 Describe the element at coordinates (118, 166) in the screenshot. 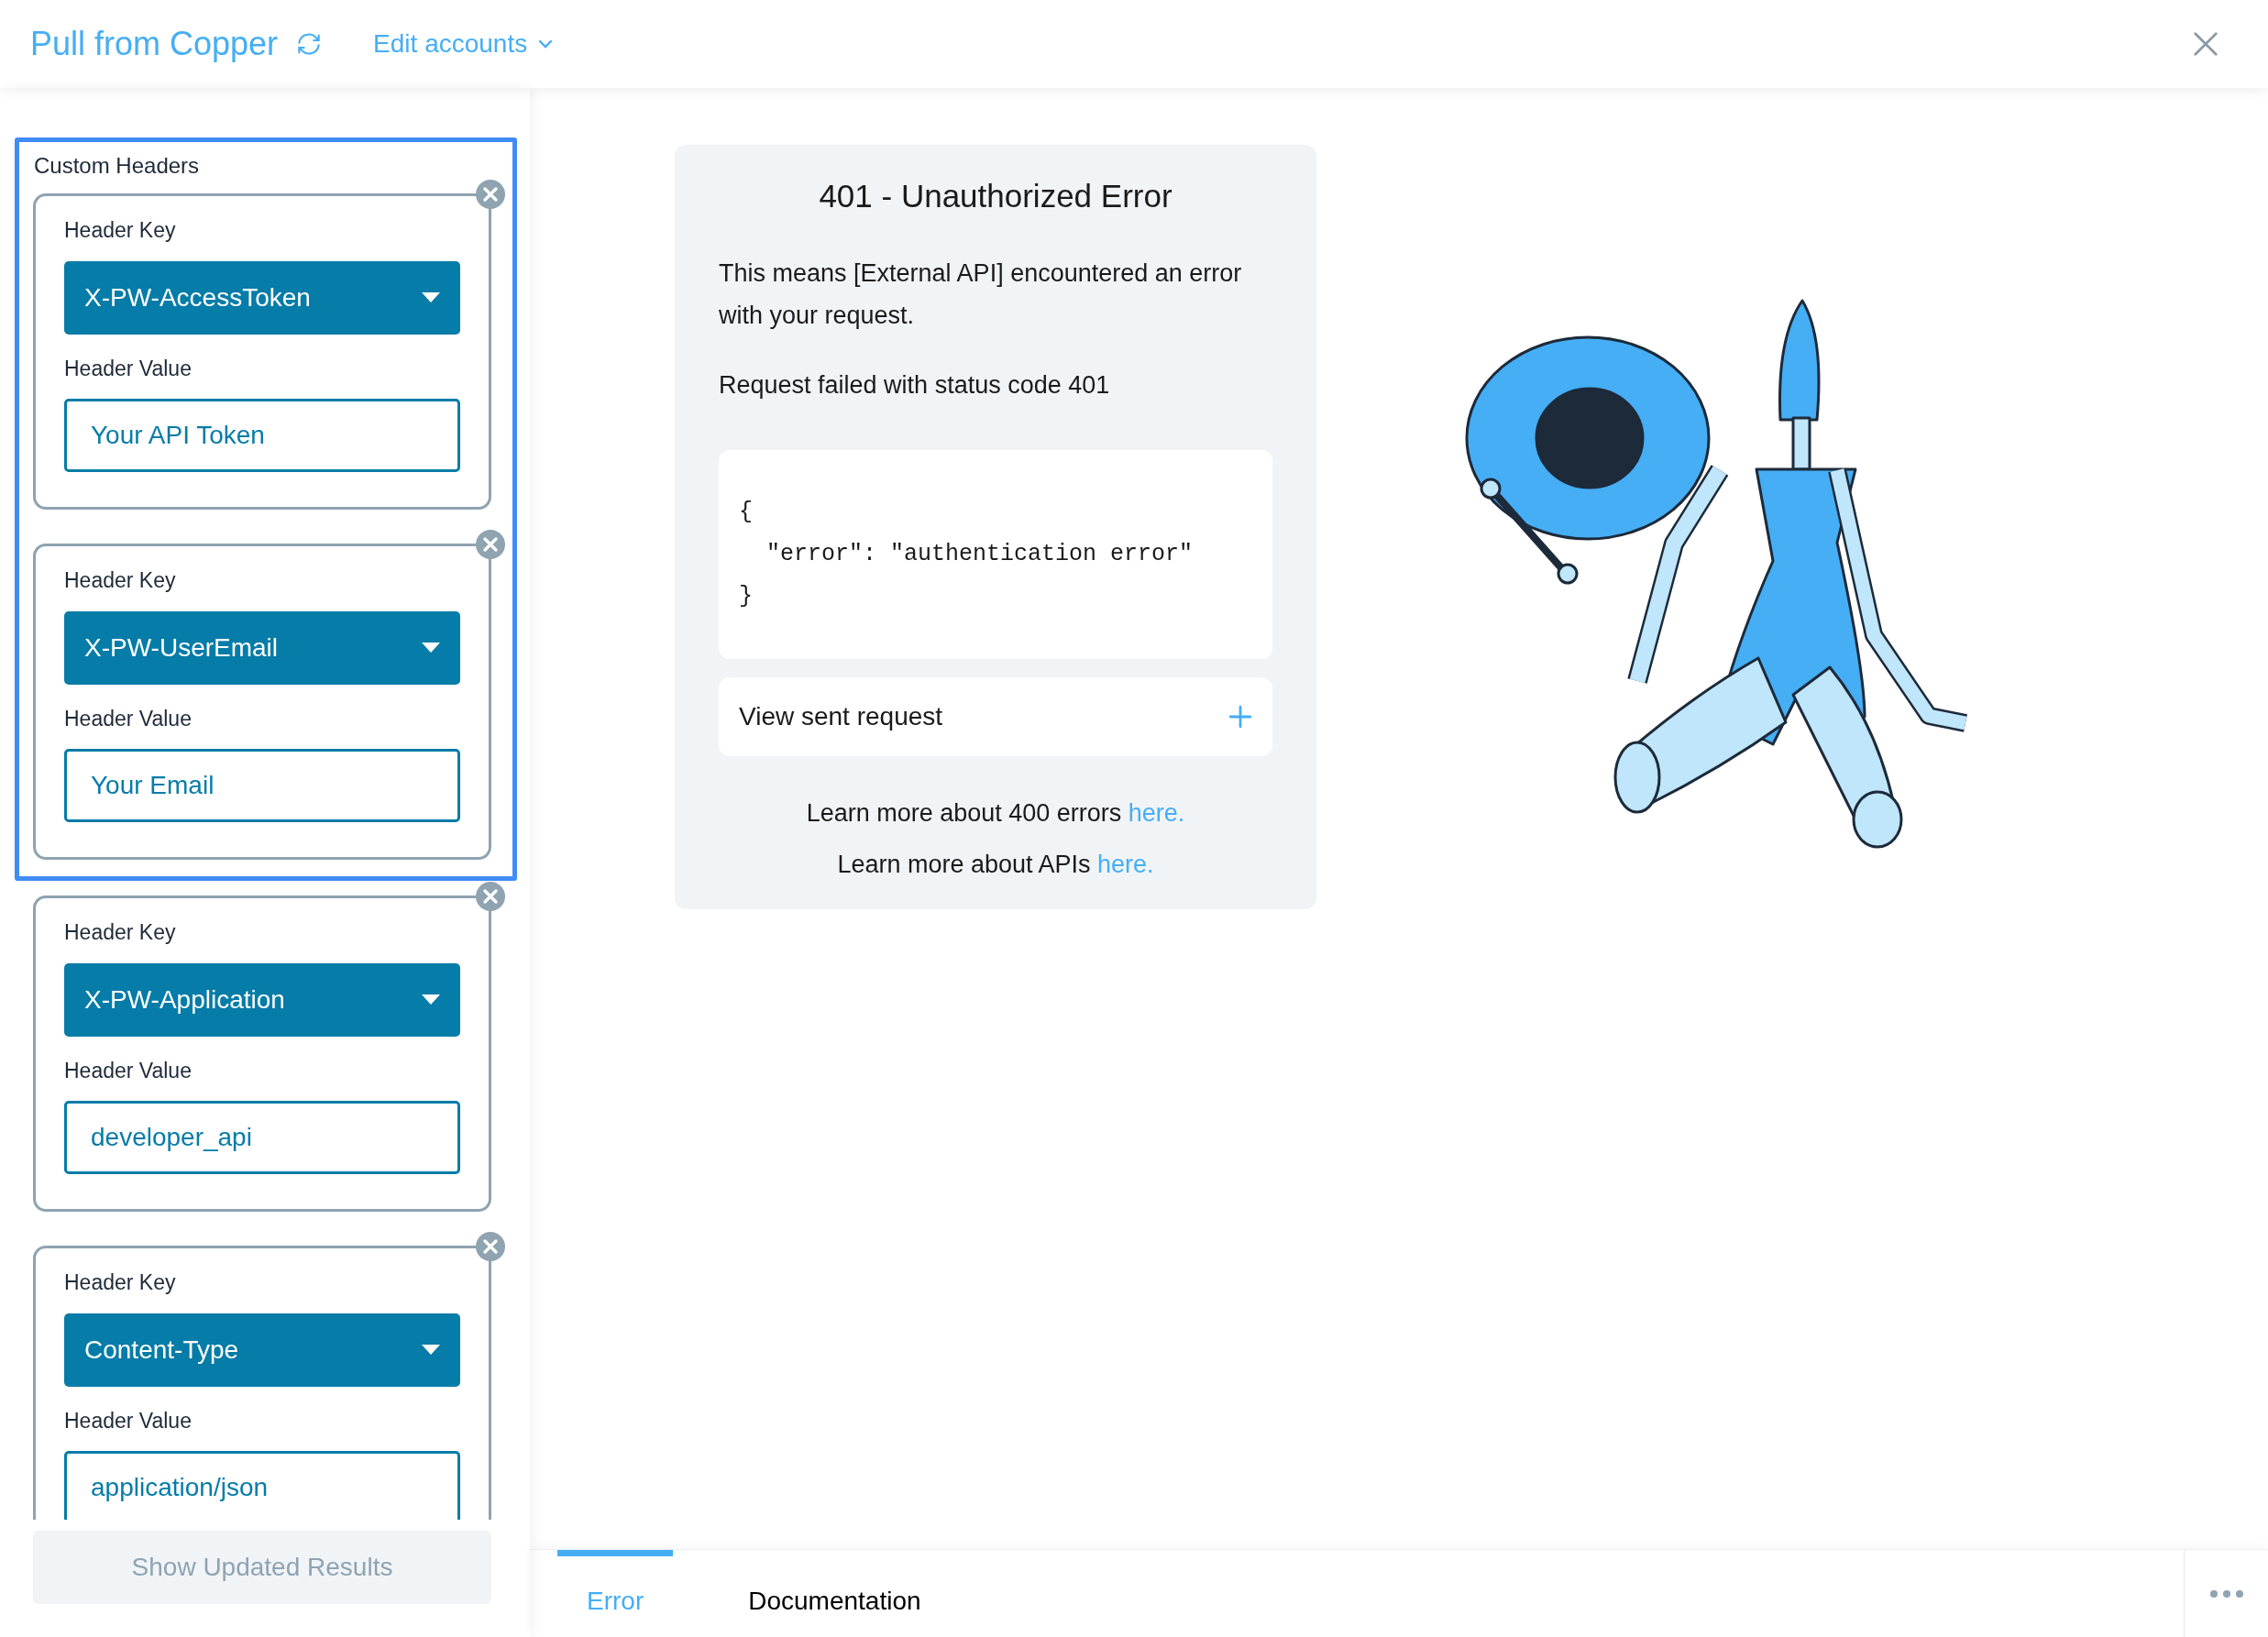

I see `section-label: Custom Headers` at that location.